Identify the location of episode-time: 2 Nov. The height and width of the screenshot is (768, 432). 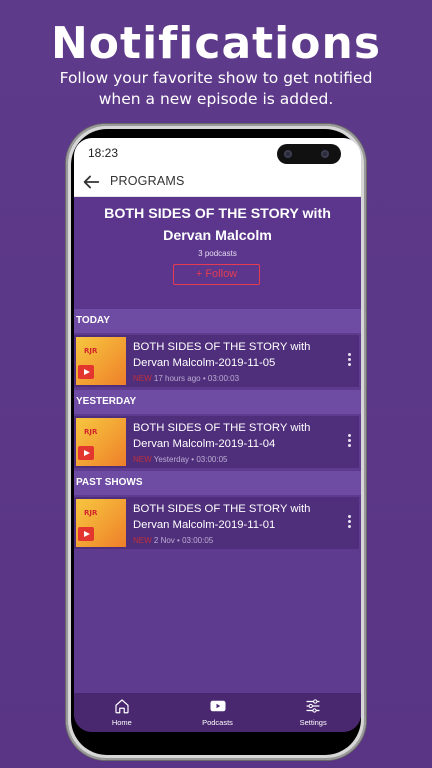
(164, 540).